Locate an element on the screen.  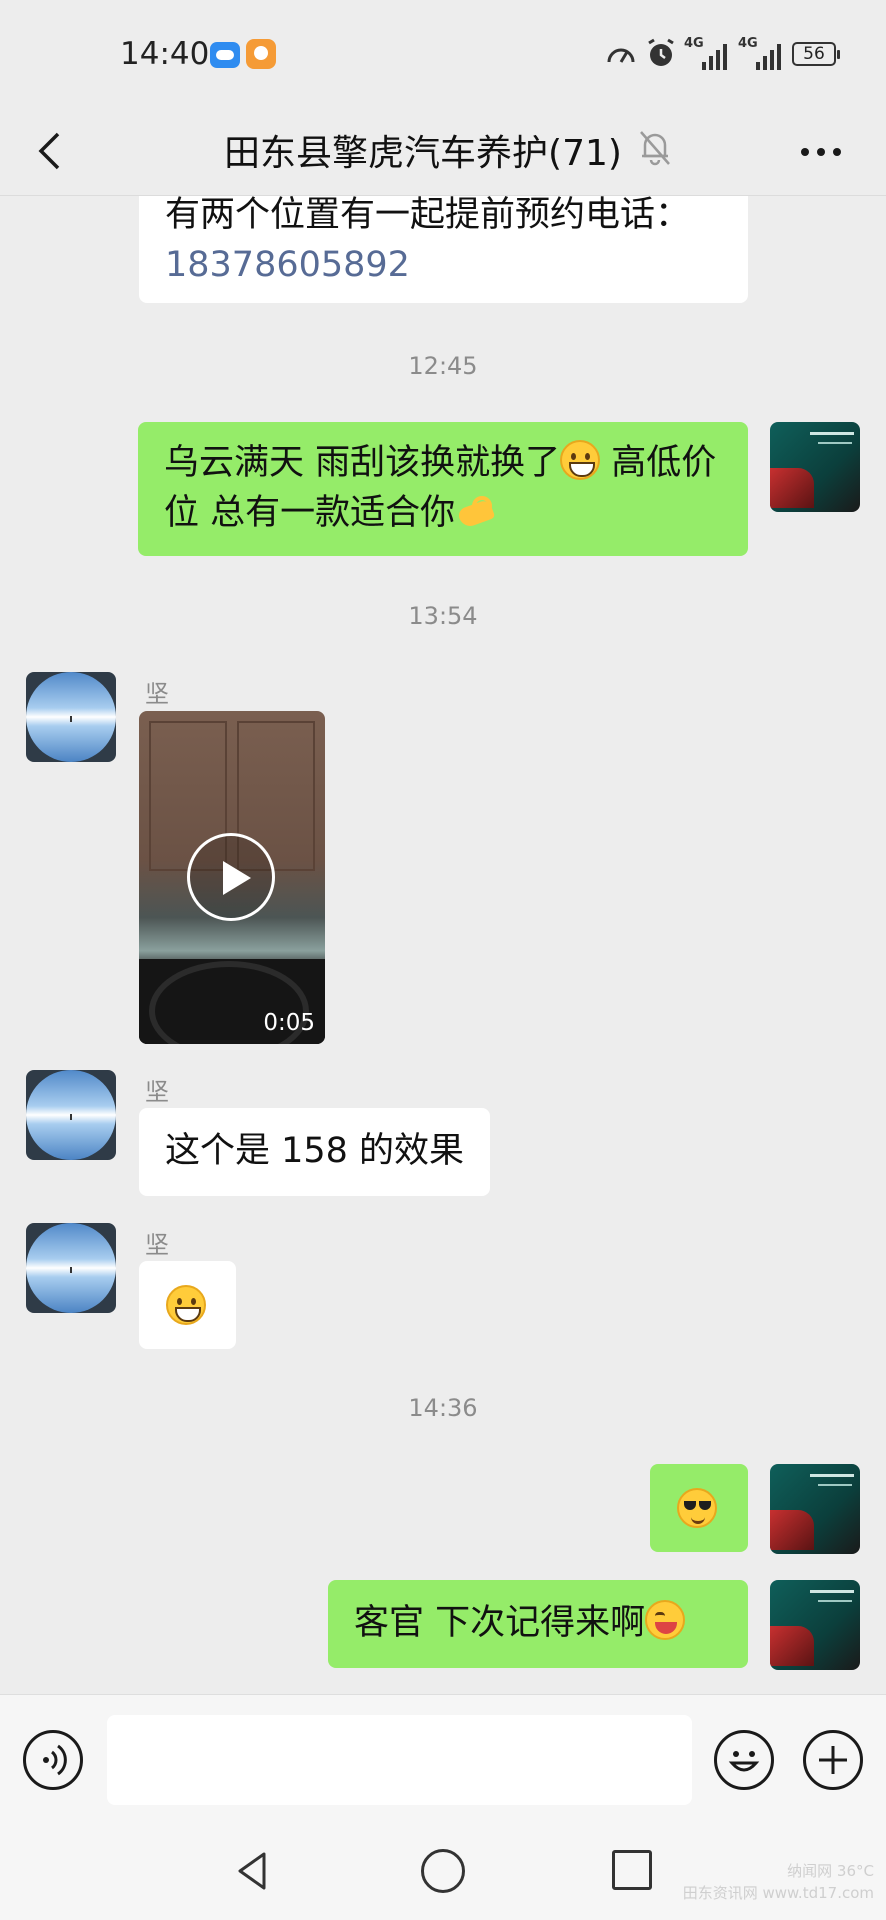
nav-back-icon is located at coordinates (253, 1871).